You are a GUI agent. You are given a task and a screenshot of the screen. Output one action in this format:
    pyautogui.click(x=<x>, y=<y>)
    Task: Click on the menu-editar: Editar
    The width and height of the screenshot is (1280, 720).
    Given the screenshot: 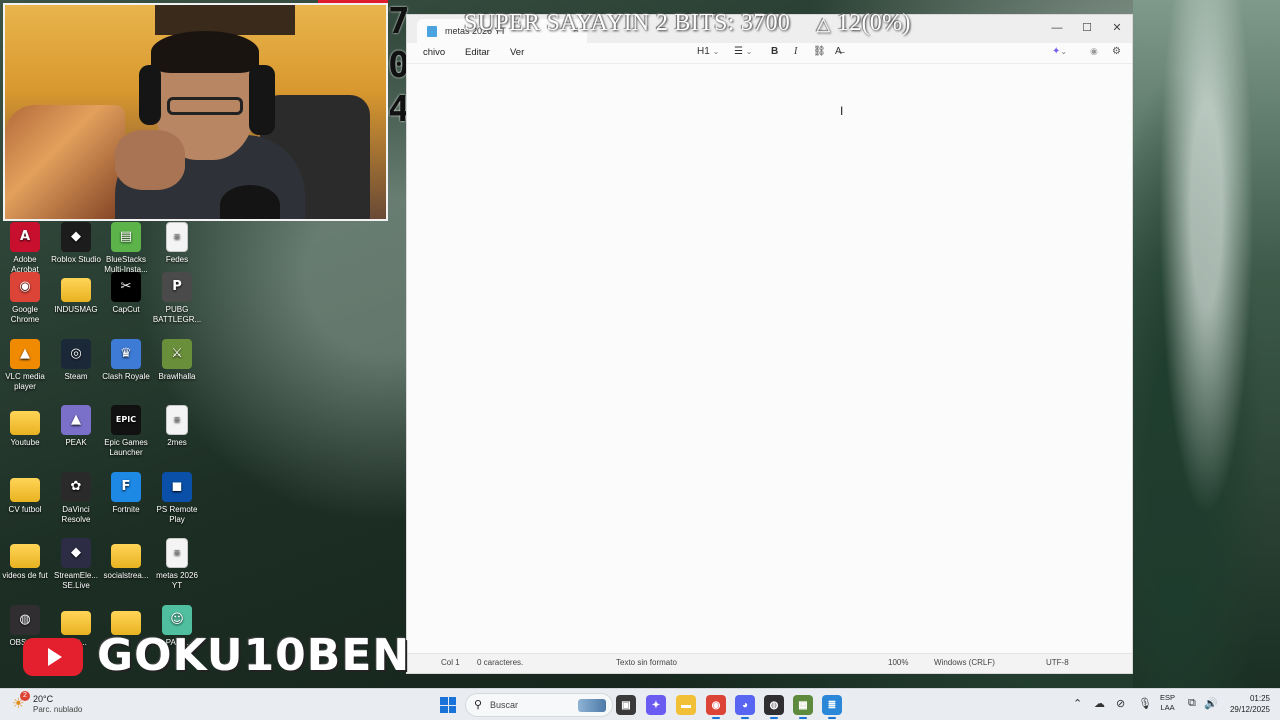 What is the action you would take?
    pyautogui.click(x=477, y=52)
    